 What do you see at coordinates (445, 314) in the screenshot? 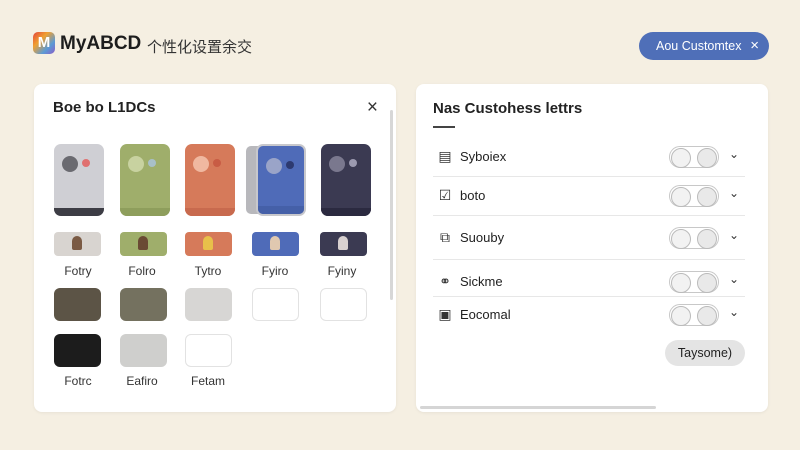
I see `calendar-icon: ▣` at bounding box center [445, 314].